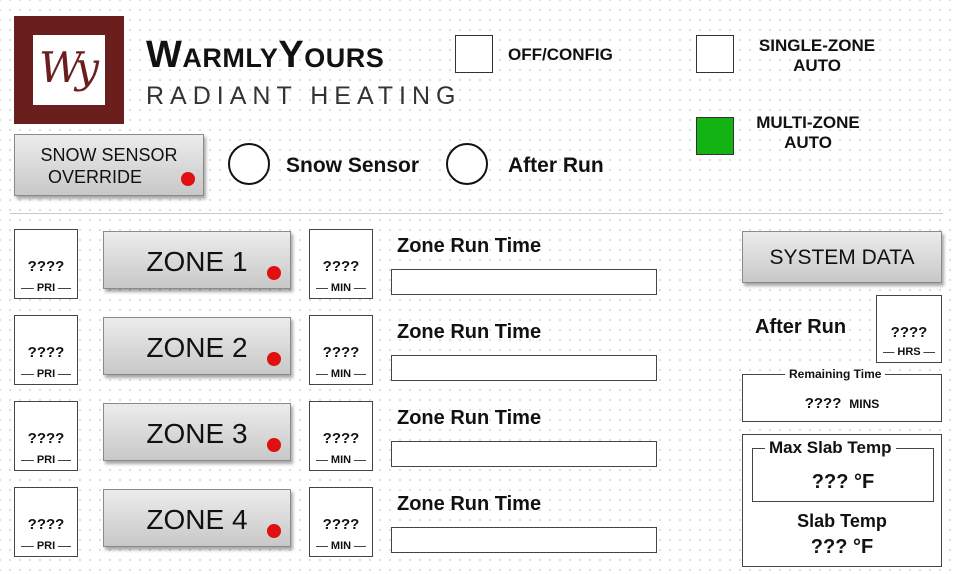 The width and height of the screenshot is (953, 574). I want to click on zone-button-label: ZONE 2, so click(197, 347).